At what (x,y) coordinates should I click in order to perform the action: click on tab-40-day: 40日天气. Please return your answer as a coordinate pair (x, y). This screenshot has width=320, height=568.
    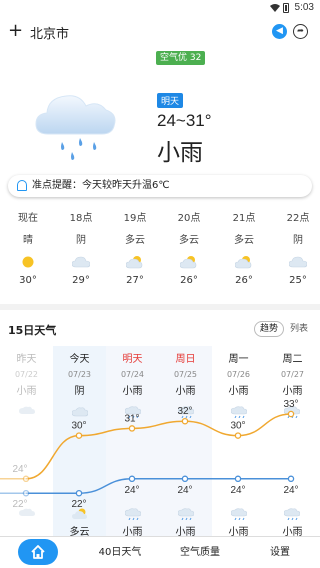
    Looking at the image, I should click on (120, 552).